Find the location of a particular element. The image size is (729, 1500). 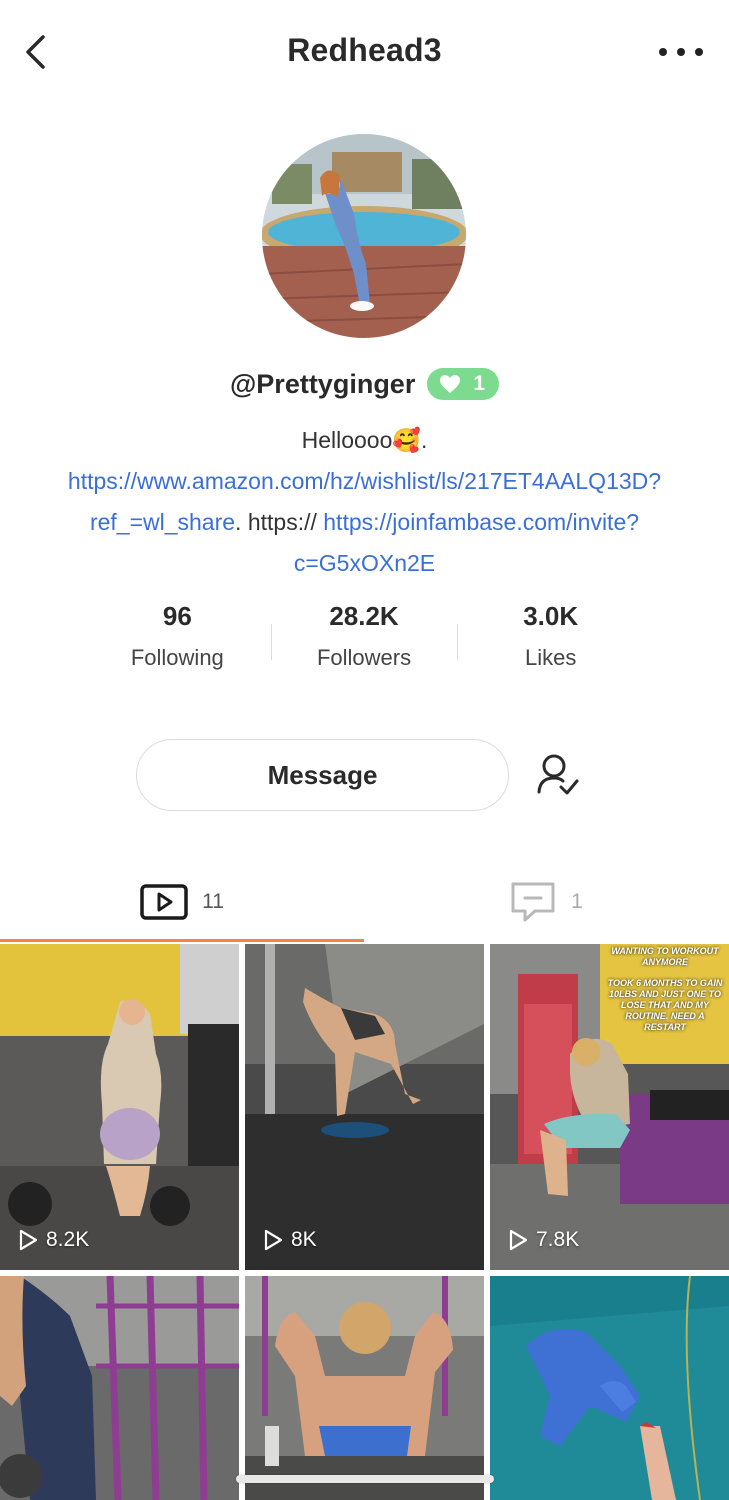

handle-row: @Prettyginger 1 is located at coordinates (364, 384).